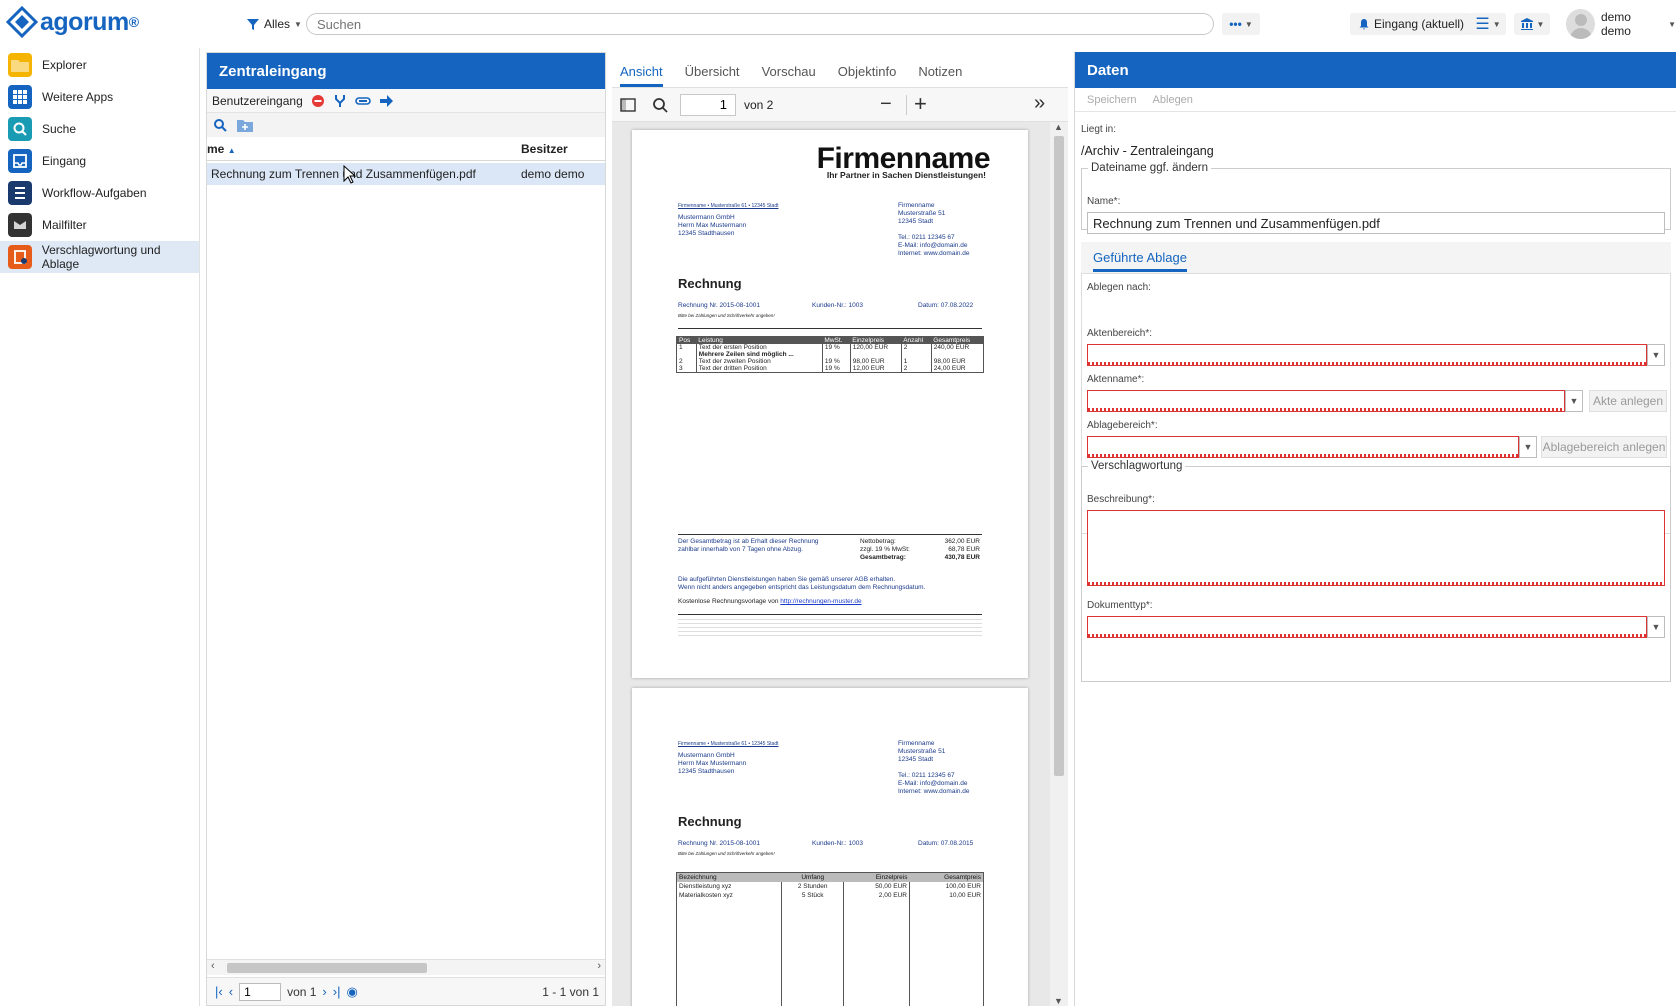 This screenshot has height=1006, width=1676. I want to click on dokumenttyp-label: Dokumenttyp*:, so click(1120, 605).